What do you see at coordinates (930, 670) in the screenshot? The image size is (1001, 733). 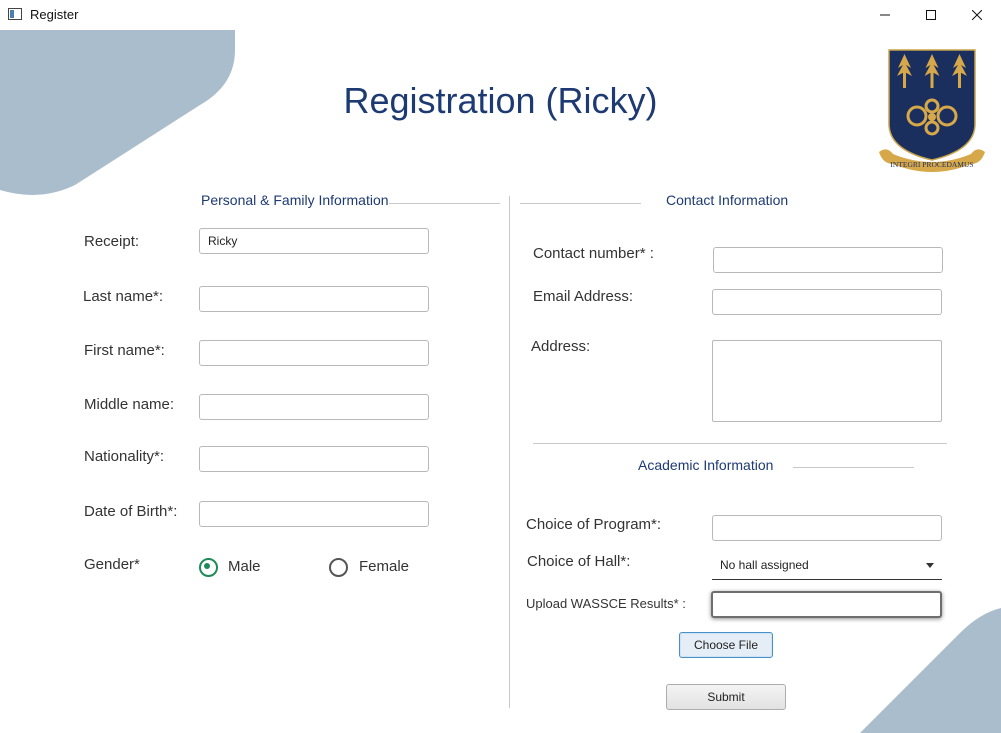 I see `bottom-right-decoration` at bounding box center [930, 670].